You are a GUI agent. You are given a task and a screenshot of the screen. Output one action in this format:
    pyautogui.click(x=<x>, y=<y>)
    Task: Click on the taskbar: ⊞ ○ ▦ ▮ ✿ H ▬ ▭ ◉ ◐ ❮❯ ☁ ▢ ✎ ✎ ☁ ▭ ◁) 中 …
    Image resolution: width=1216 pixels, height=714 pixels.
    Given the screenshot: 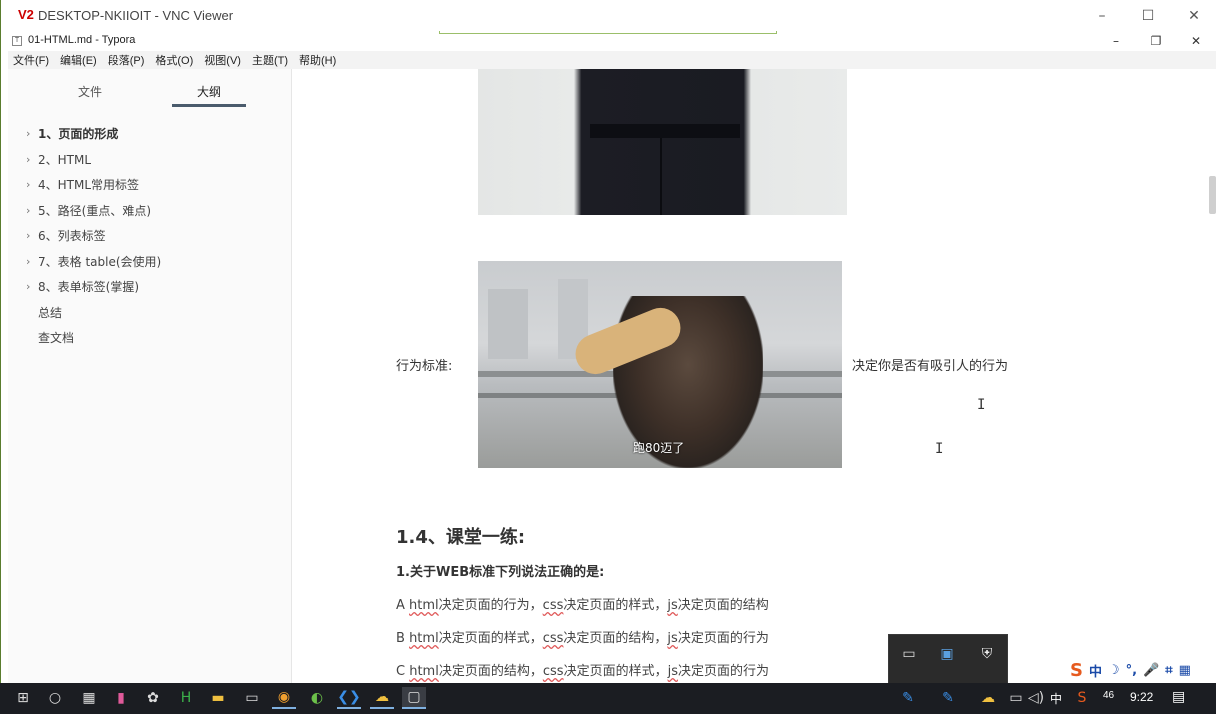 What is the action you would take?
    pyautogui.click(x=608, y=698)
    